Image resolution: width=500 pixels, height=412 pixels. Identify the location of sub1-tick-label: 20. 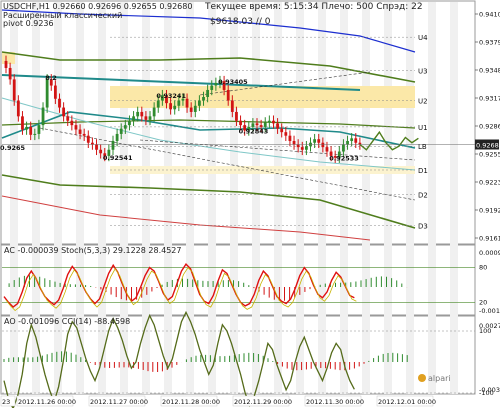
(483, 302).